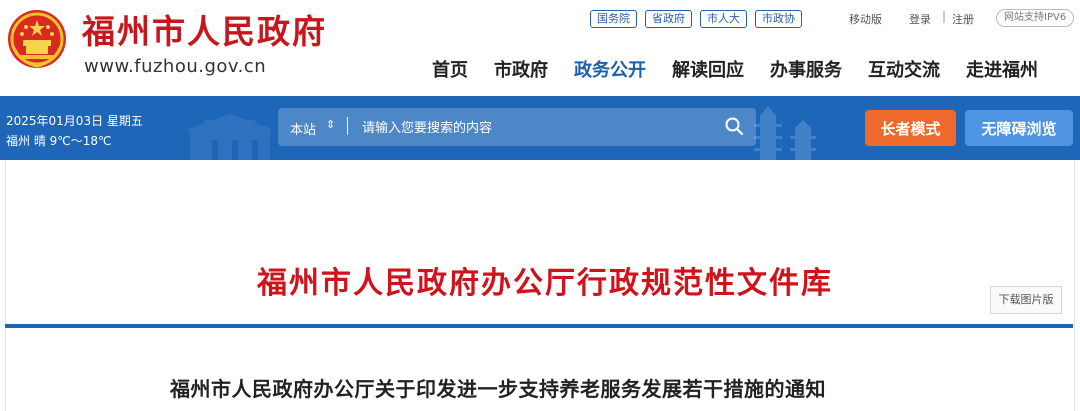 The image size is (1080, 411). Describe the element at coordinates (37, 39) in the screenshot. I see `national-emblem-icon` at that location.